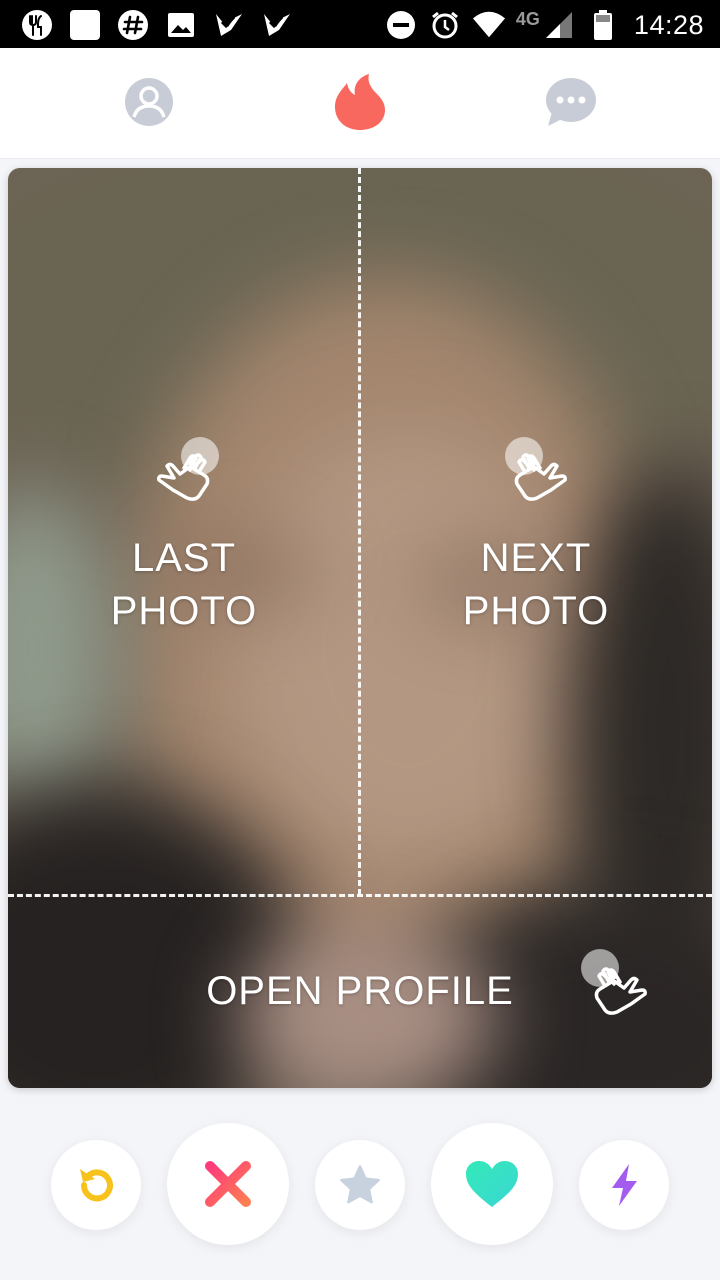 The height and width of the screenshot is (1280, 720). I want to click on signal-icon, so click(559, 25).